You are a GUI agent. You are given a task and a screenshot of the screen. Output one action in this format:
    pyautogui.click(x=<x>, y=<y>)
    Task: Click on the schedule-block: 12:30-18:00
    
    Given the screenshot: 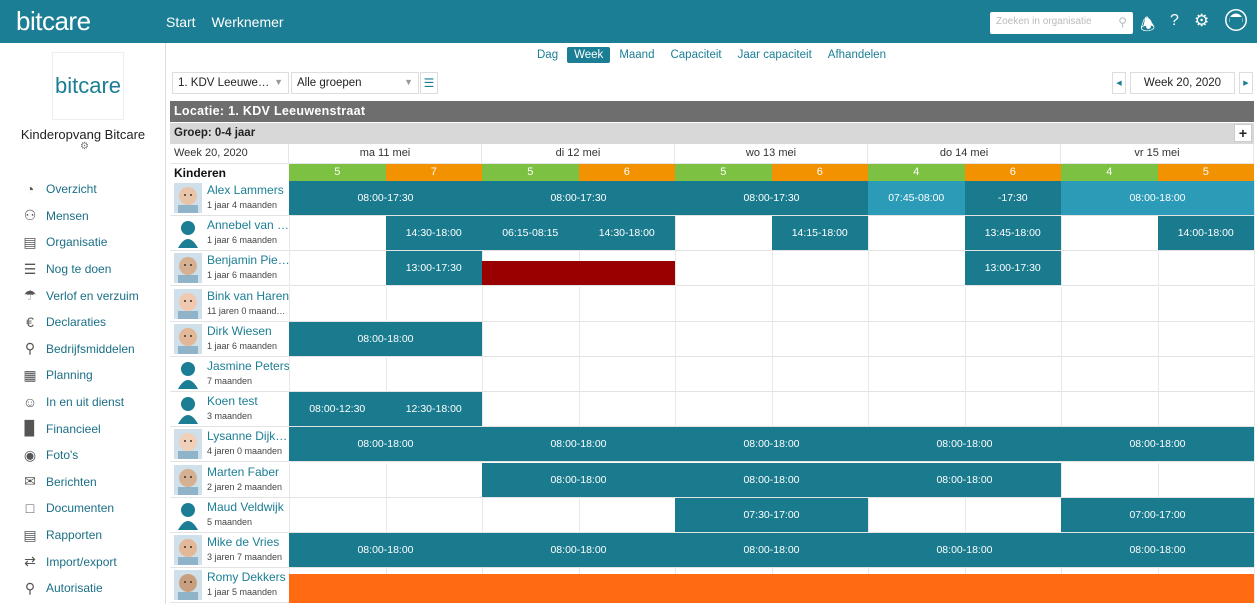 What is the action you would take?
    pyautogui.click(x=433, y=409)
    